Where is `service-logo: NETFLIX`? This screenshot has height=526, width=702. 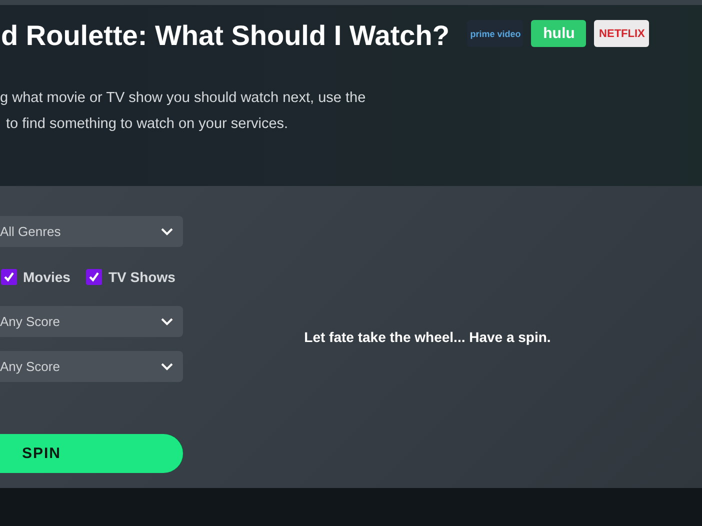
service-logo: NETFLIX is located at coordinates (622, 33).